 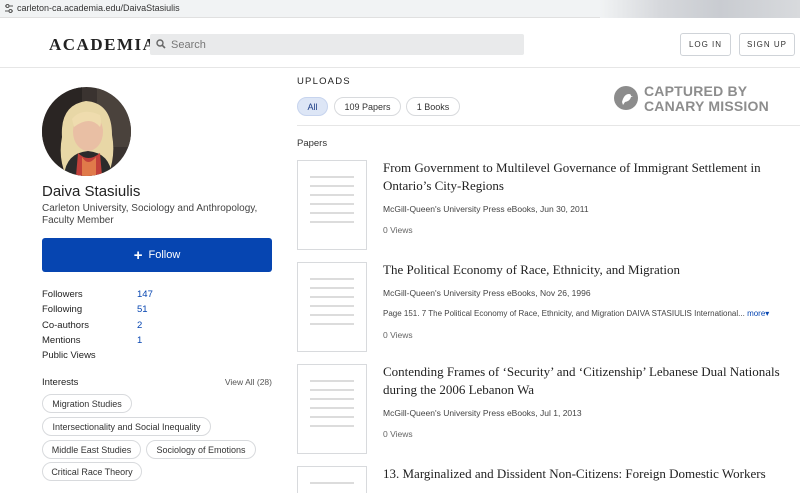 I want to click on interest-chip: Sociology of Emotions, so click(x=201, y=449).